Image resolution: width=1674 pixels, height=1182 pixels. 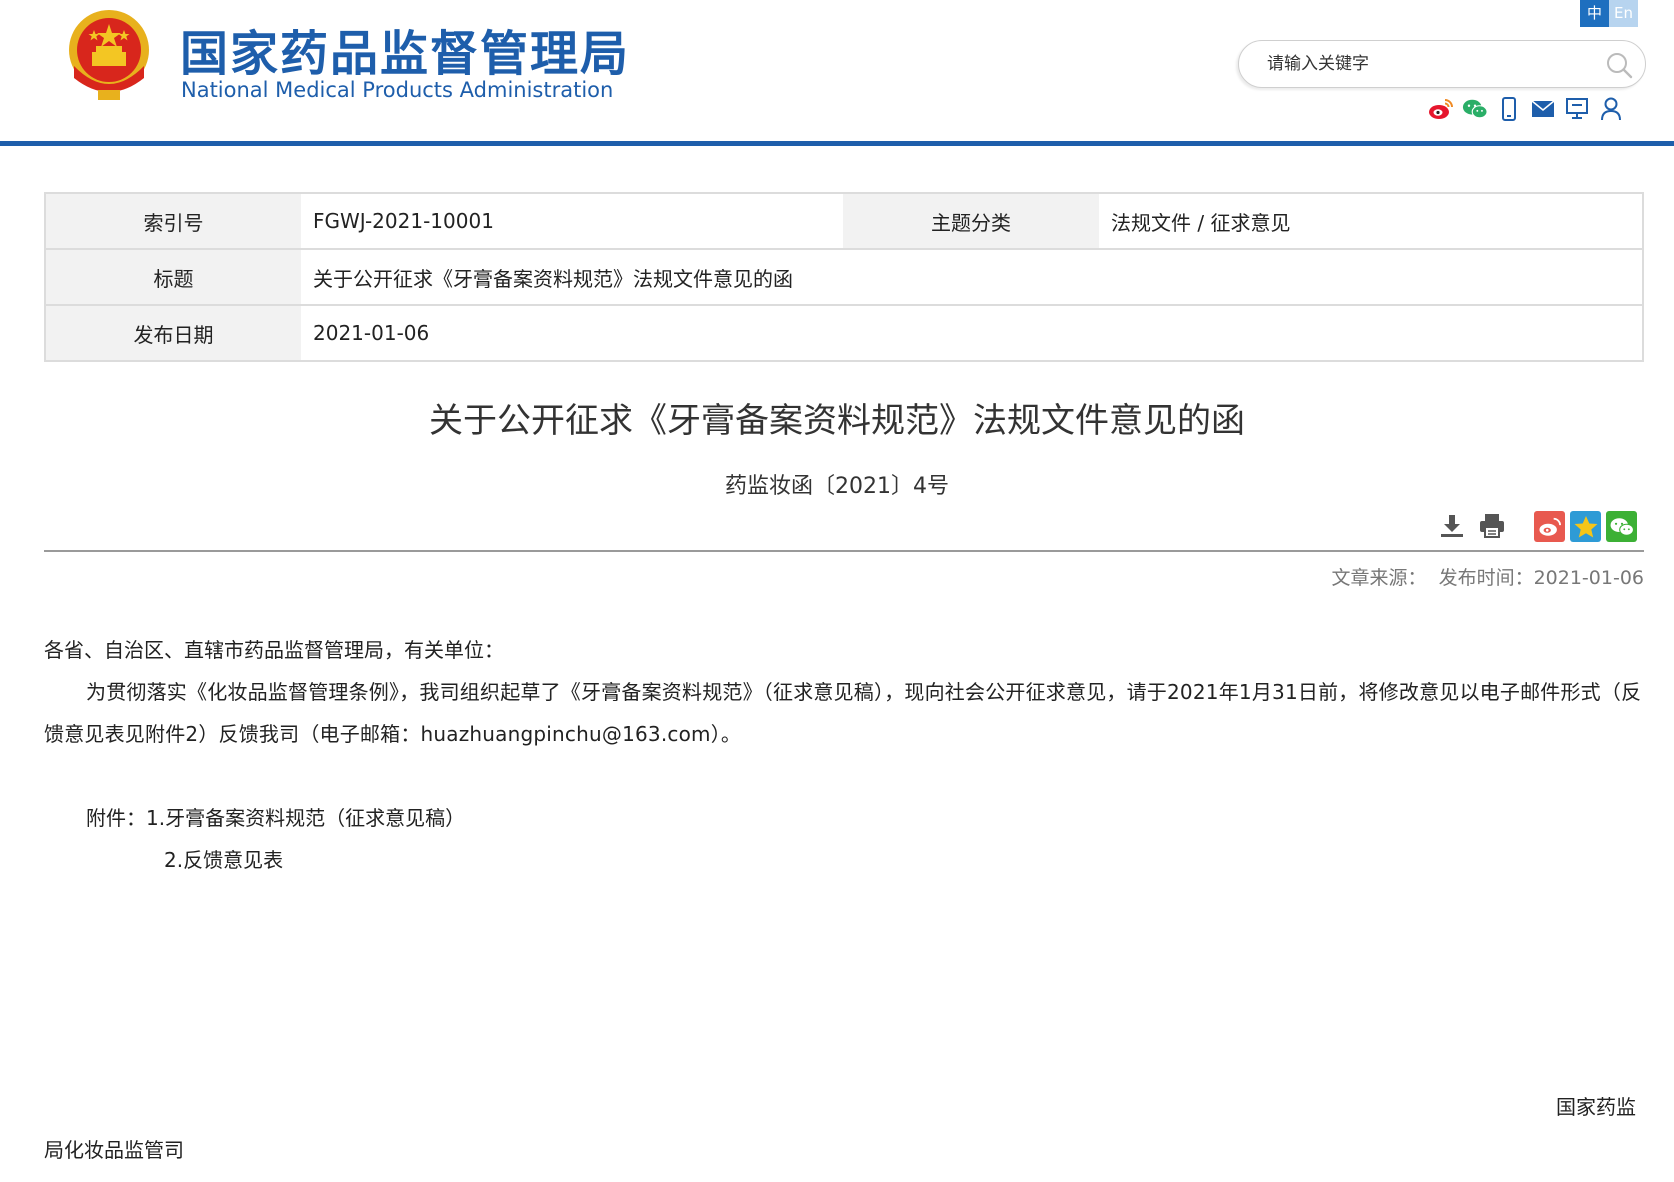 I want to click on share-tools, so click(x=1585, y=526).